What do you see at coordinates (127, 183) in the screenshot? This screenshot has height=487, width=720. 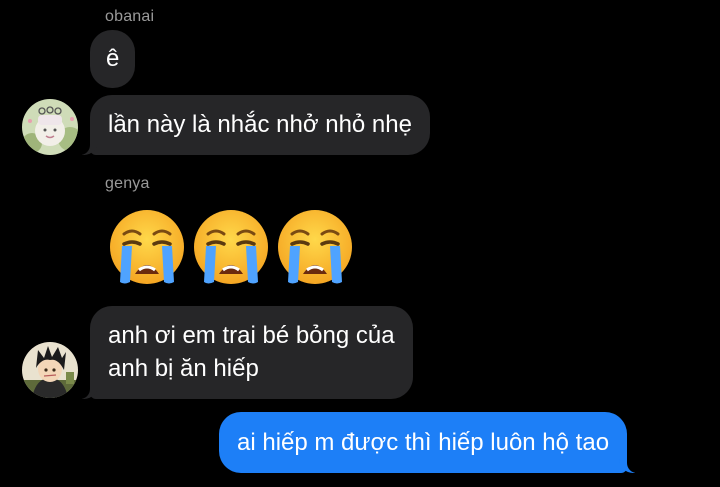 I see `sender-name-genya: genya` at bounding box center [127, 183].